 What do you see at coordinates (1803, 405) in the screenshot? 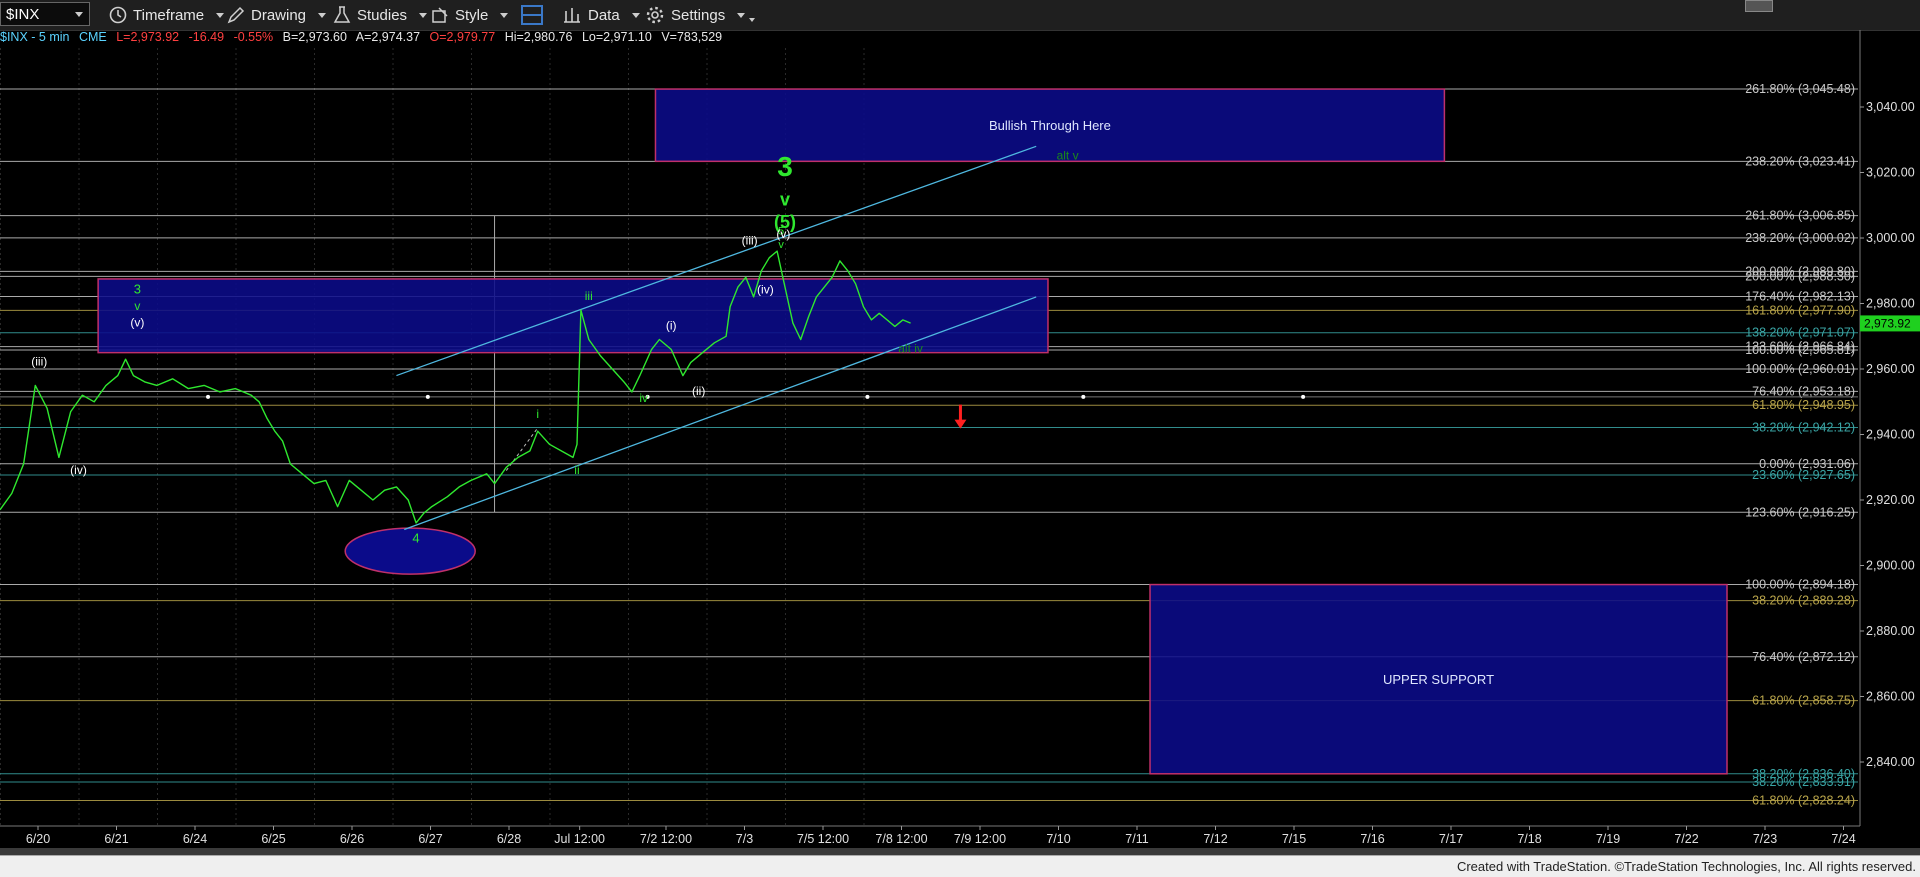
I see `fib-level-label: 61.80% (2,948.95)` at bounding box center [1803, 405].